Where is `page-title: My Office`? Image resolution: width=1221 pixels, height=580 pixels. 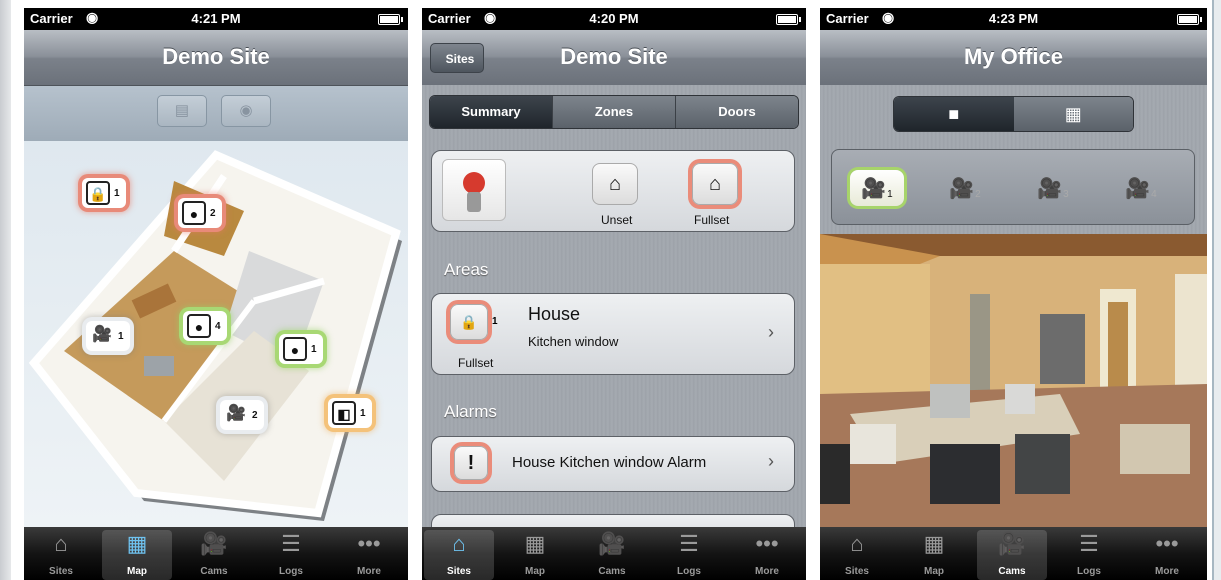 page-title: My Office is located at coordinates (1013, 56).